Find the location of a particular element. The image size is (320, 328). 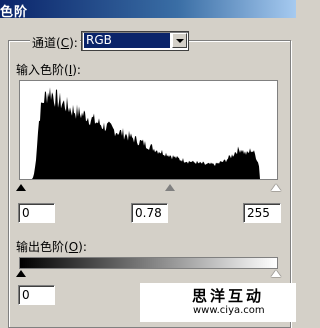

input-white-point-handle is located at coordinates (276, 187).